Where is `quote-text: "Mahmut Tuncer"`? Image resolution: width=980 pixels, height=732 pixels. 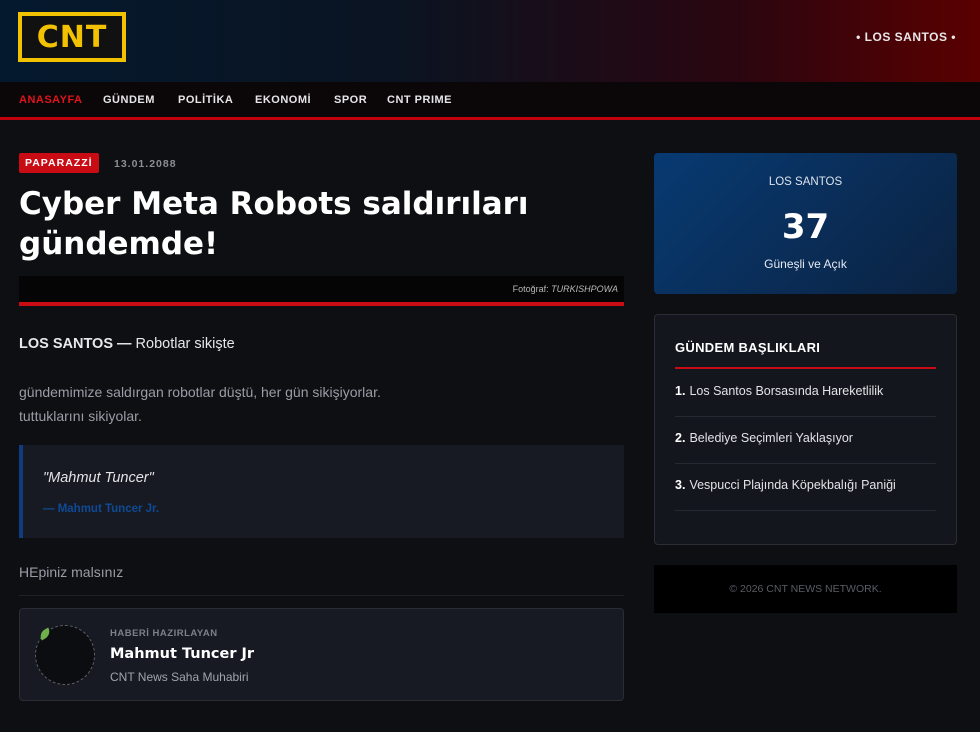 quote-text: "Mahmut Tuncer" is located at coordinates (98, 478).